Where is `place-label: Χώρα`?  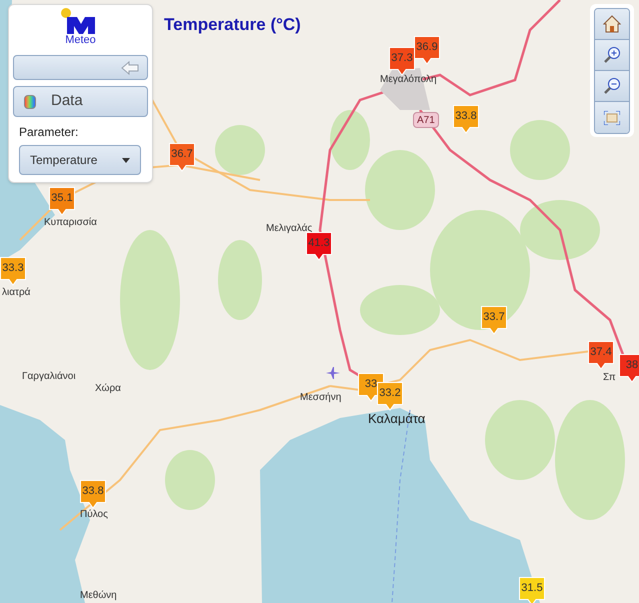
place-label: Χώρα is located at coordinates (108, 389).